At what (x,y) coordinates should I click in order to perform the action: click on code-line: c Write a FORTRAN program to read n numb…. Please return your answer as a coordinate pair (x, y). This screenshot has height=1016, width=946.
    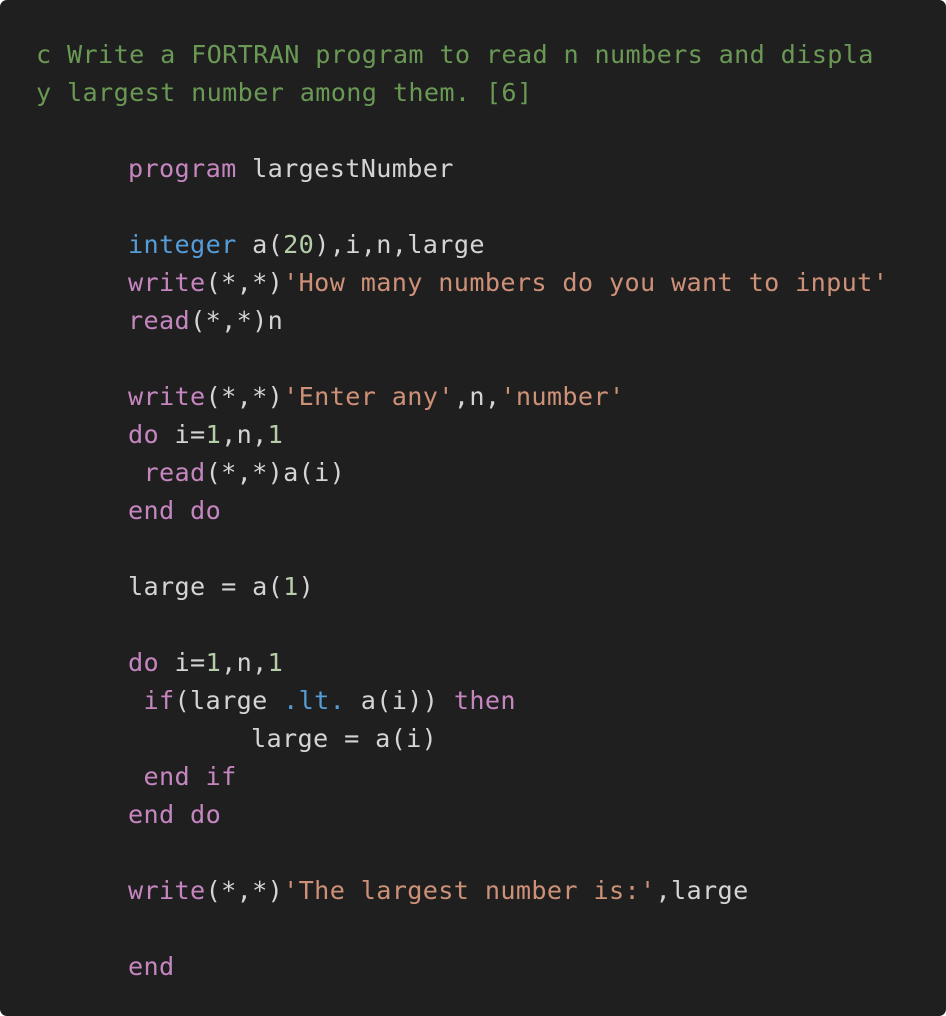
    Looking at the image, I should click on (491, 55).